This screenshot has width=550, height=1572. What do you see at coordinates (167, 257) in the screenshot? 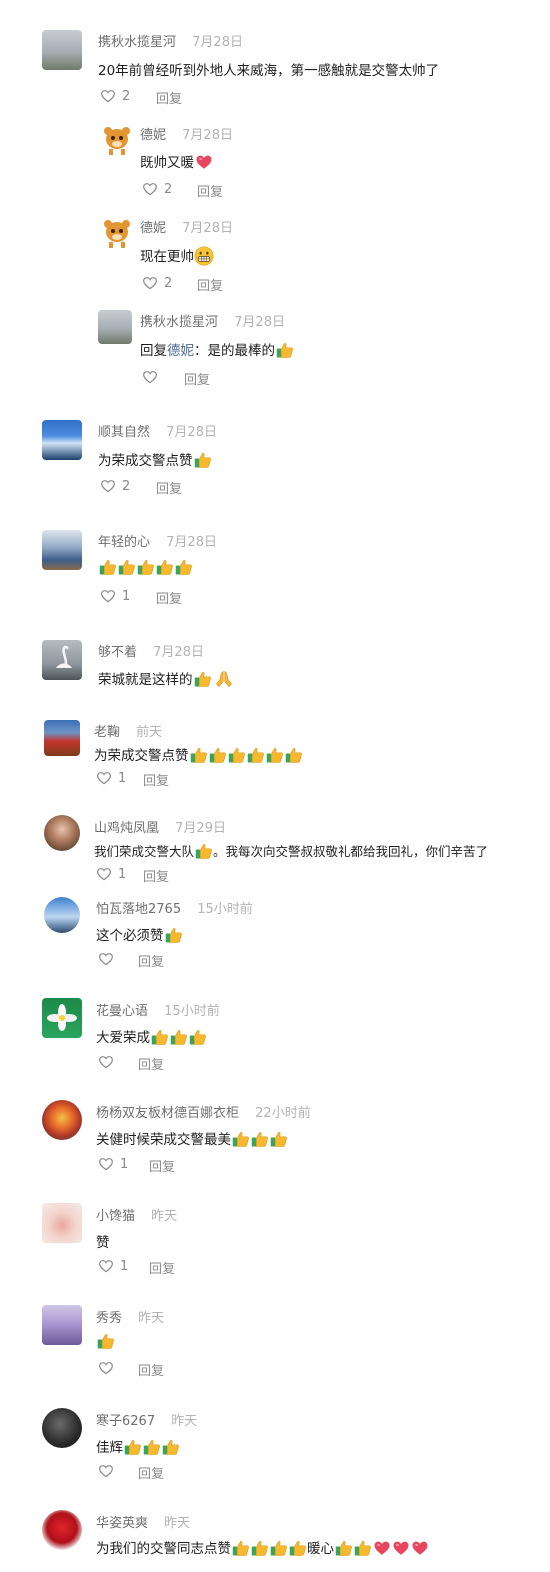
I see `comment-text: 现在更帅` at bounding box center [167, 257].